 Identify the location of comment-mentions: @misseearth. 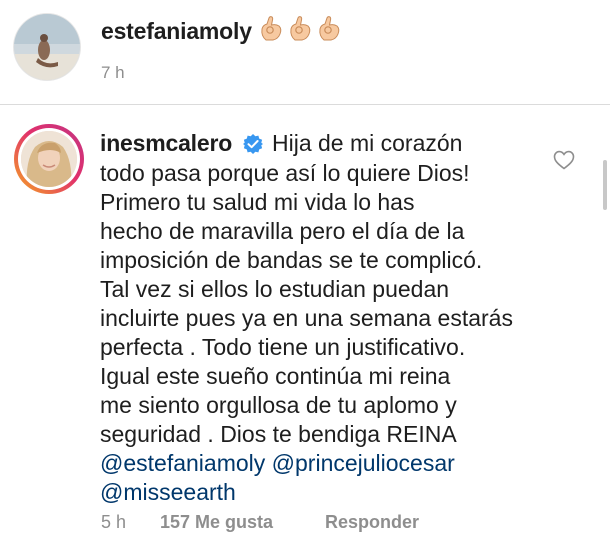
(168, 492).